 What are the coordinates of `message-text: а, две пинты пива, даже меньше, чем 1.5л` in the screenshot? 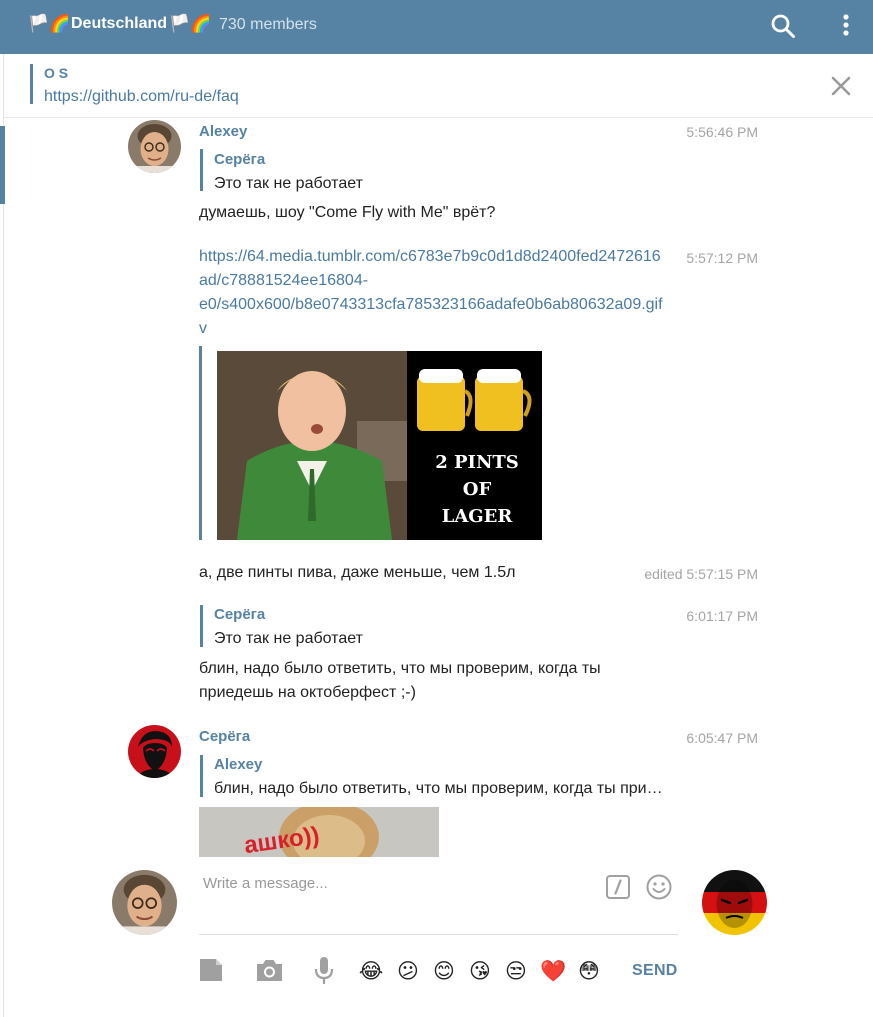 It's located at (357, 572).